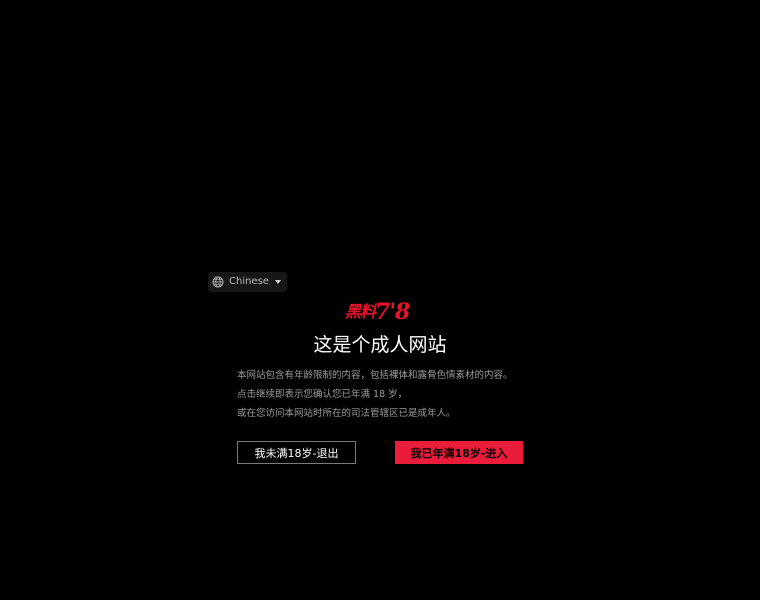 The height and width of the screenshot is (600, 760). I want to click on description-line: 或在您访问本网站时所在的司法管辖区已是成年人。, so click(346, 413).